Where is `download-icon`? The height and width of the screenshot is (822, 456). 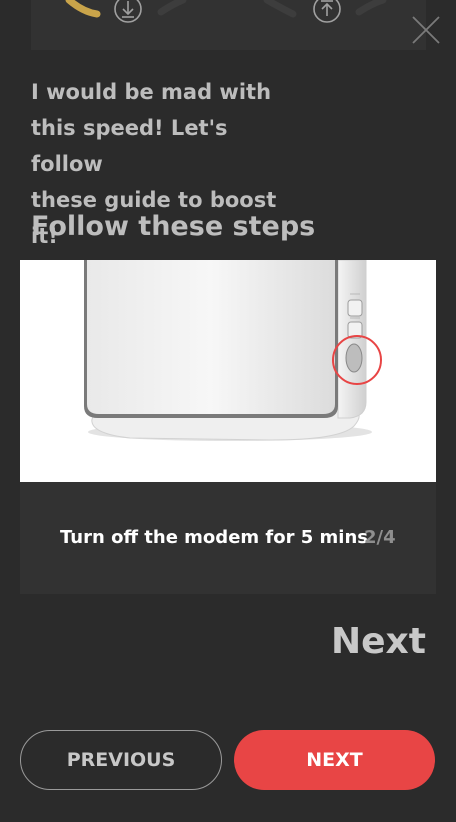
download-icon is located at coordinates (128, 11).